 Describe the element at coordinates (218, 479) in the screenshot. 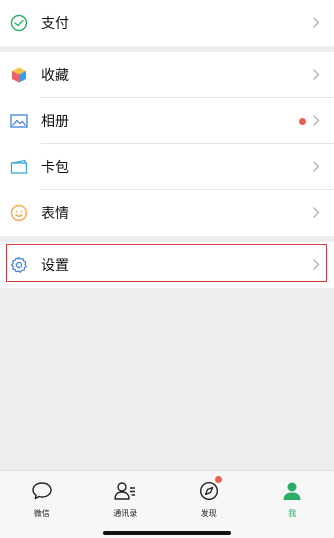

I see `discover-badge-dot` at that location.